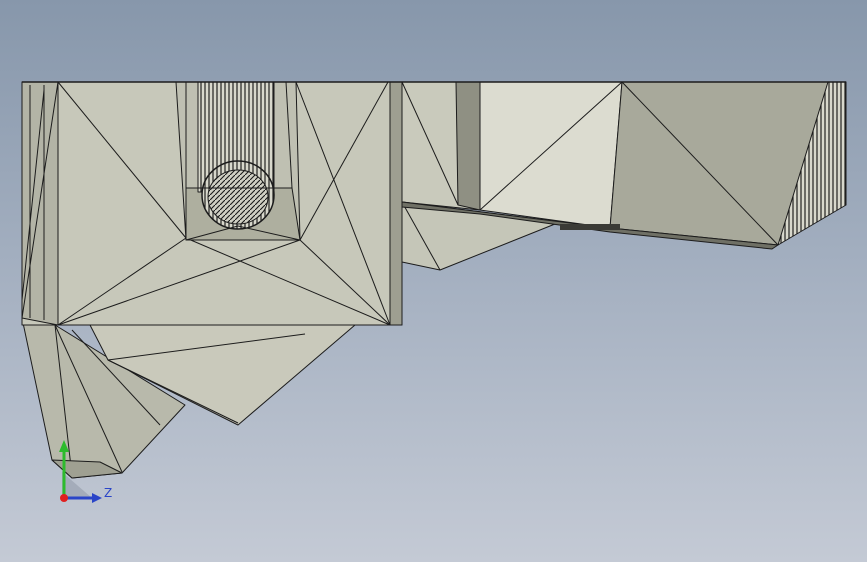 The image size is (867, 562). Describe the element at coordinates (551, 155) in the screenshot. I see `right-block-face` at that location.